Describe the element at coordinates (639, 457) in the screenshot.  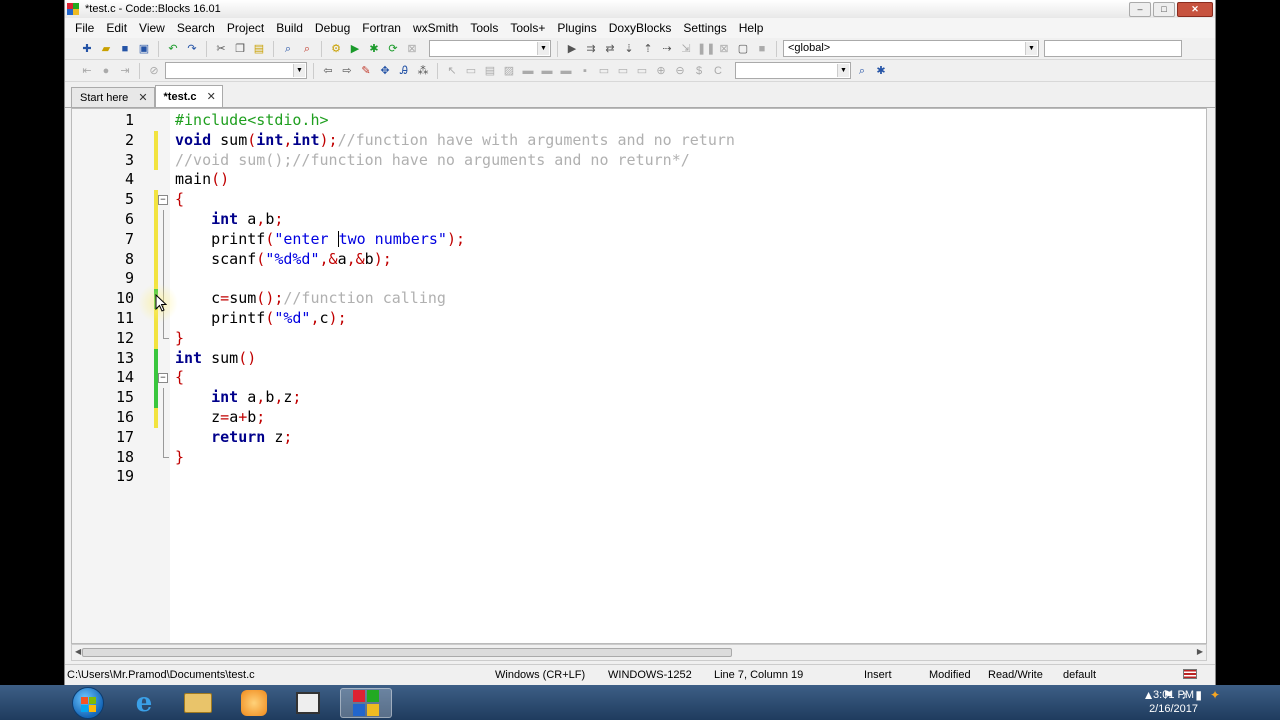
I see `code-line: 18}` at that location.